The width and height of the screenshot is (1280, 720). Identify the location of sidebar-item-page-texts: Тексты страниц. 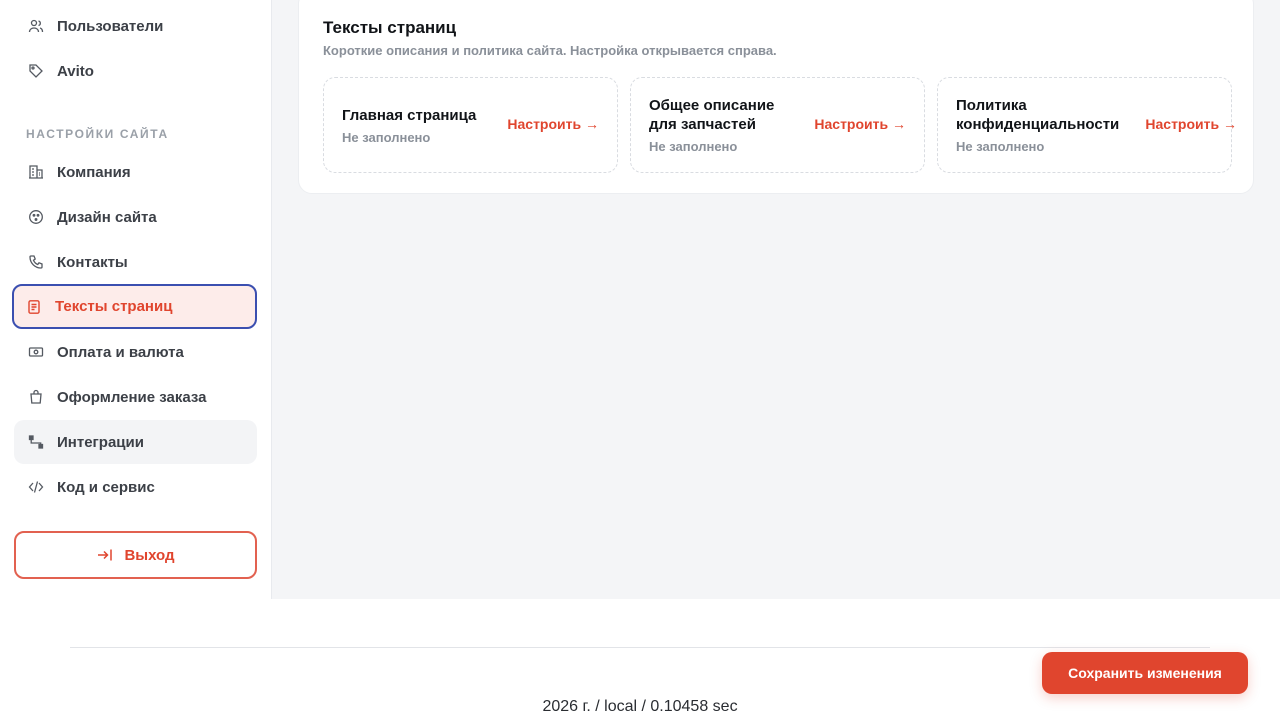
(134, 306).